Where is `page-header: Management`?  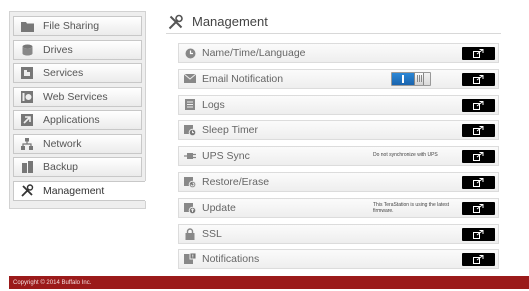
page-header: Management is located at coordinates (333, 22).